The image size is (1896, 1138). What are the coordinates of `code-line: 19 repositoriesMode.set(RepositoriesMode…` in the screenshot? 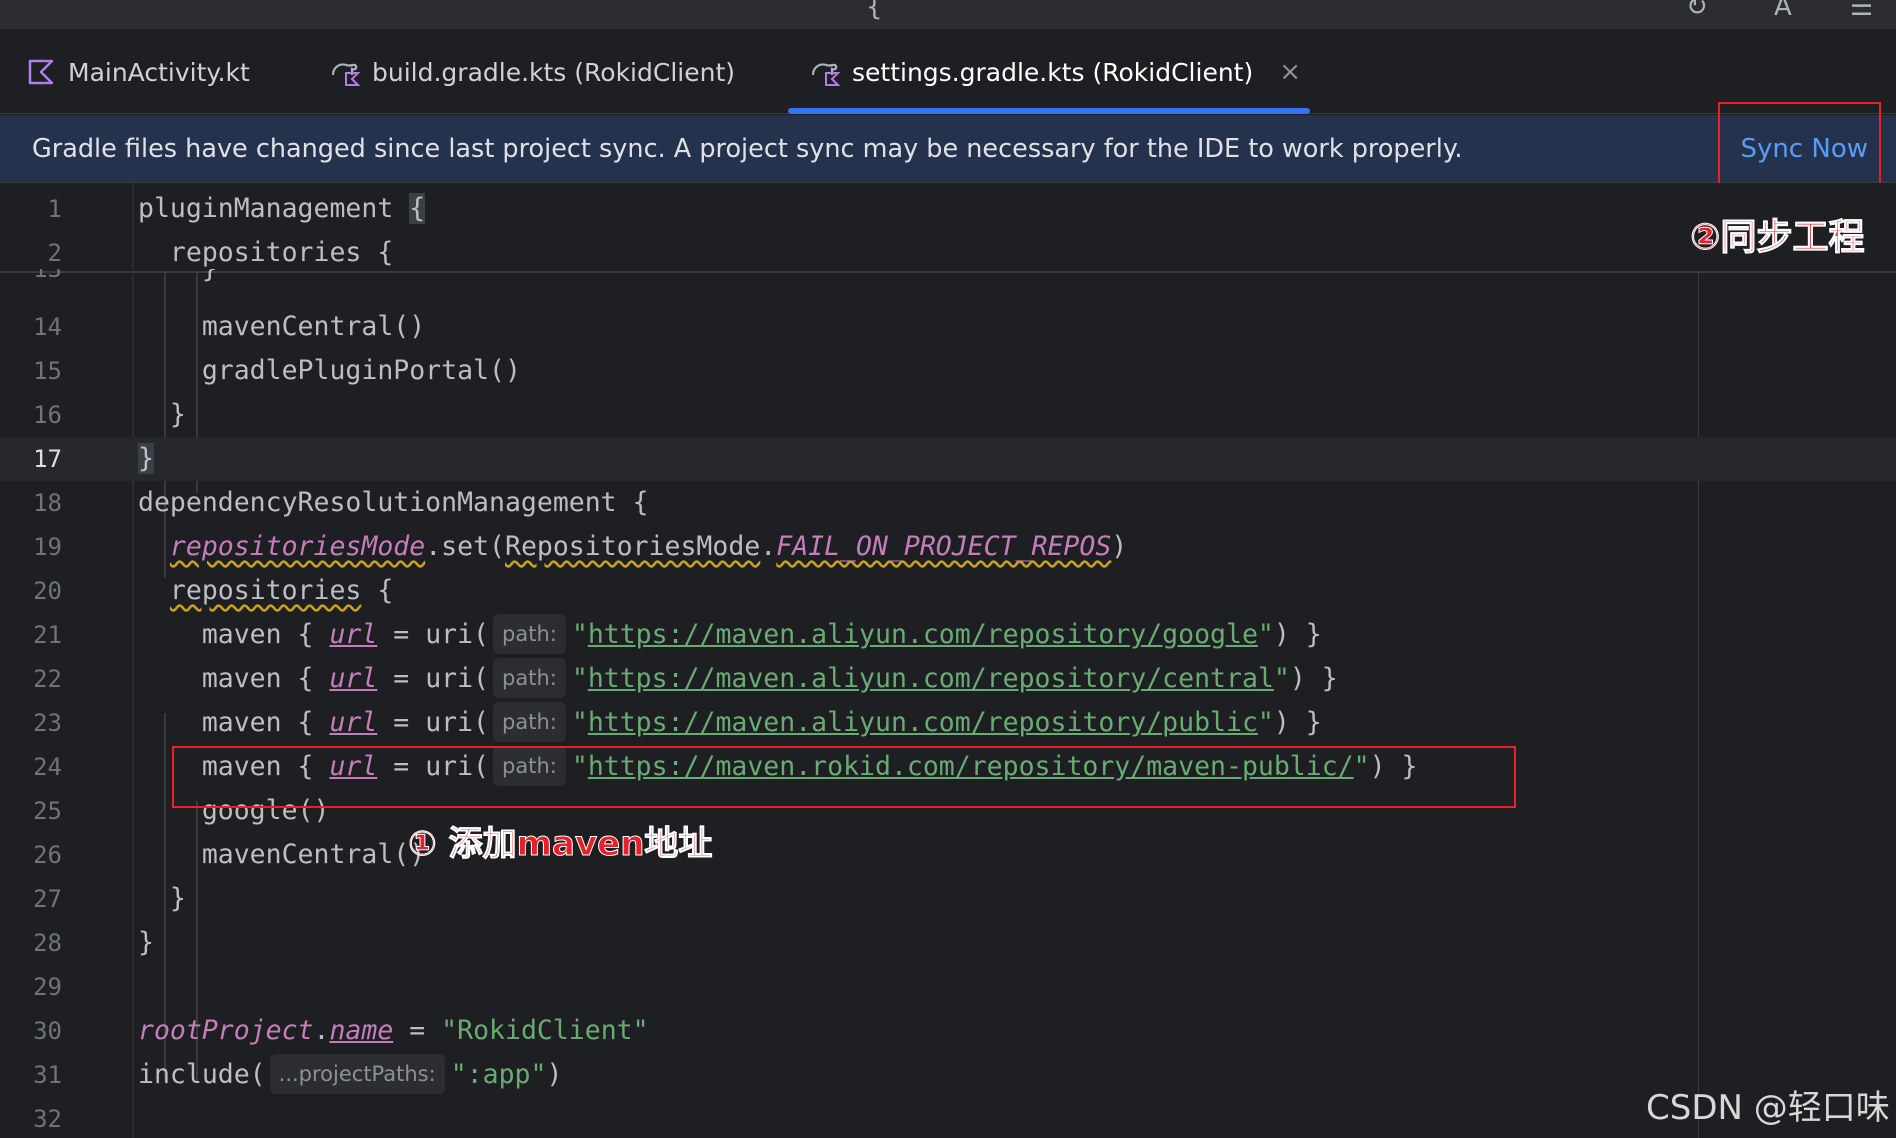 It's located at (948, 547).